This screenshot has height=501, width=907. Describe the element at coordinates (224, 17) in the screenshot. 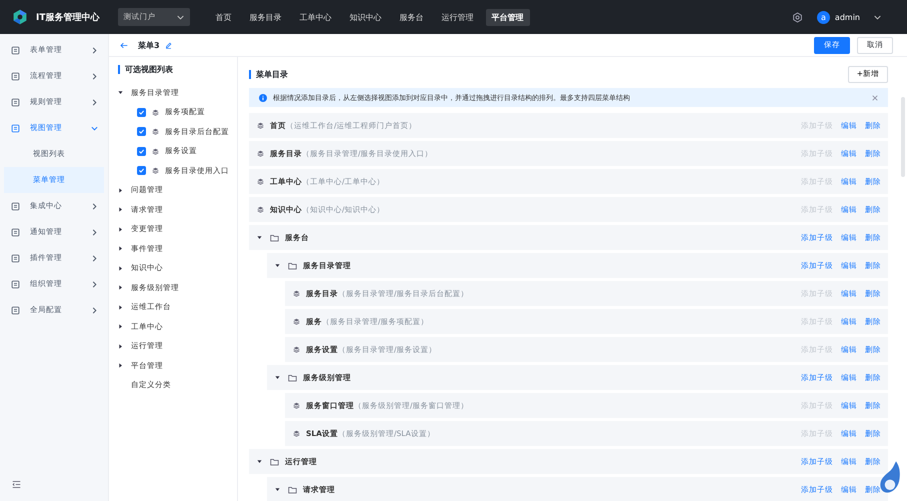

I see `nav-tab: 首页` at that location.